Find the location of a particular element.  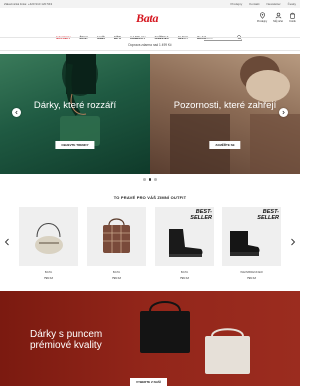

top-link-language: Česky is located at coordinates (292, 4).